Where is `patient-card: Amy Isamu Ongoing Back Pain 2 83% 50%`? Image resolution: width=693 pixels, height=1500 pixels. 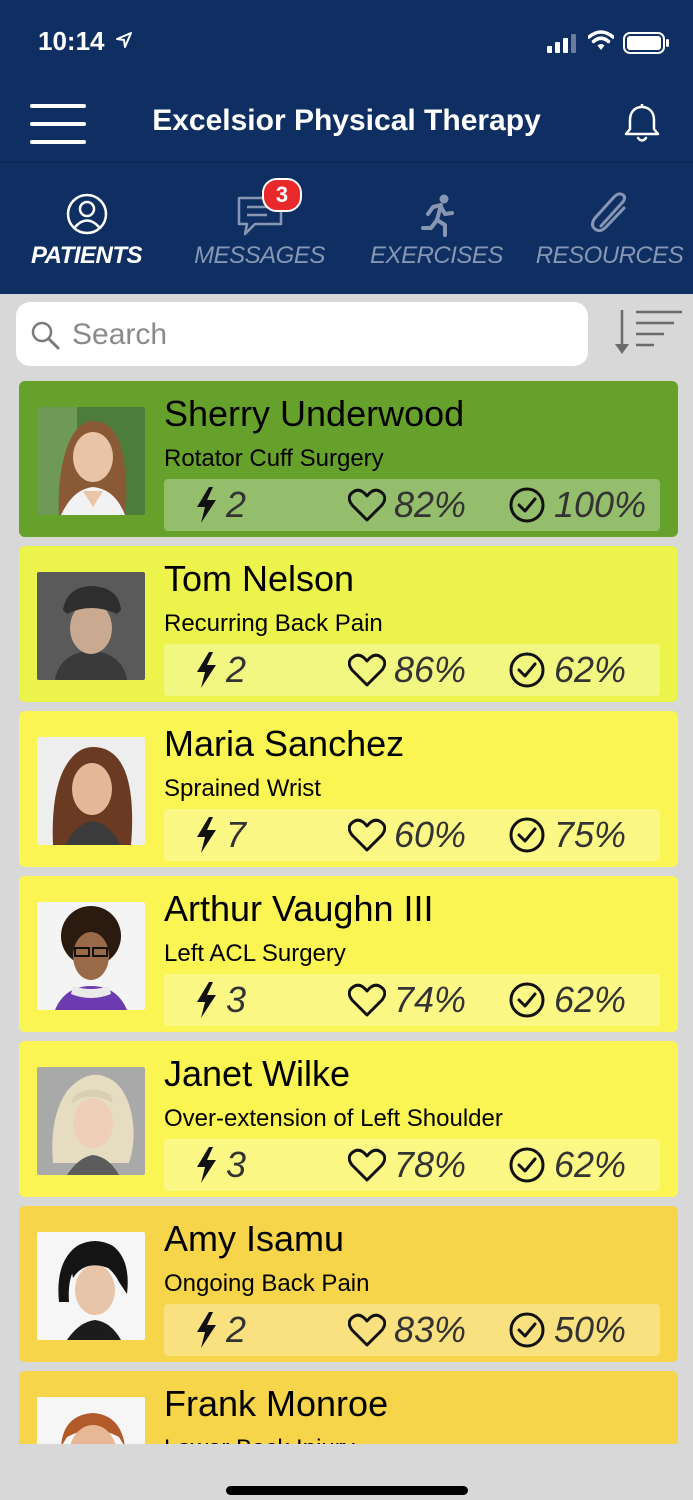 patient-card: Amy Isamu Ongoing Back Pain 2 83% 50% is located at coordinates (348, 1284).